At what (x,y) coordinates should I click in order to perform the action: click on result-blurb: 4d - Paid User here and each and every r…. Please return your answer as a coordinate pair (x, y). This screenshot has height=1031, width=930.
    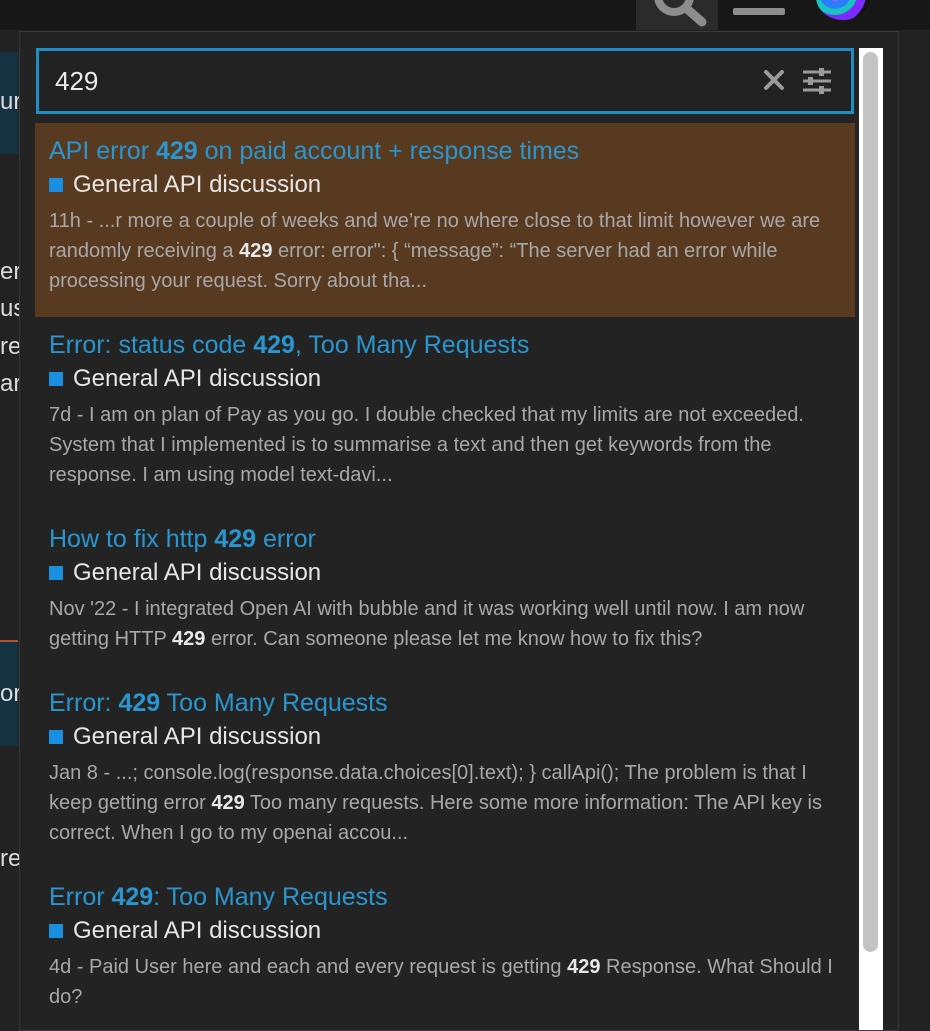
    Looking at the image, I should click on (445, 982).